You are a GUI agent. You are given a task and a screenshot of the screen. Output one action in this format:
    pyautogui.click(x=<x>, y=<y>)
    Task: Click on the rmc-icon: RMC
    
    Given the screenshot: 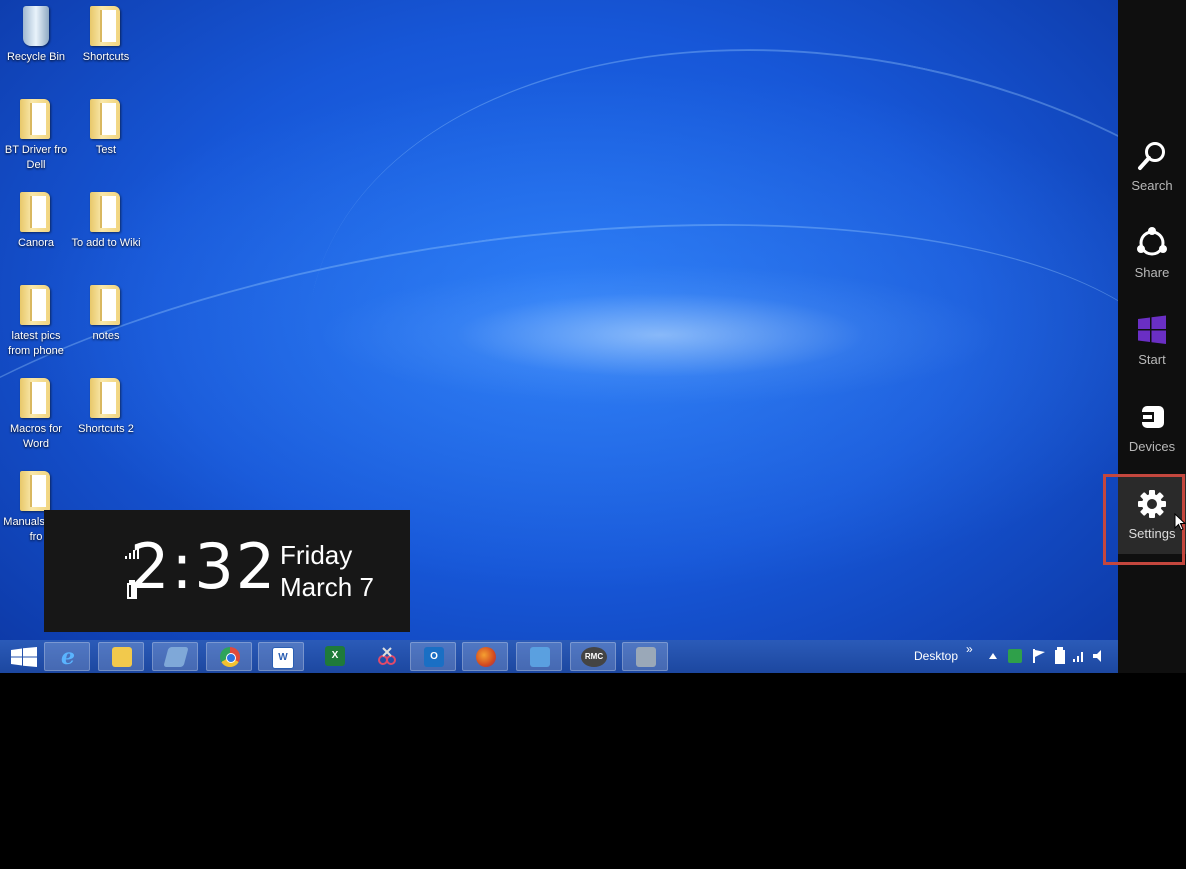 What is the action you would take?
    pyautogui.click(x=594, y=657)
    